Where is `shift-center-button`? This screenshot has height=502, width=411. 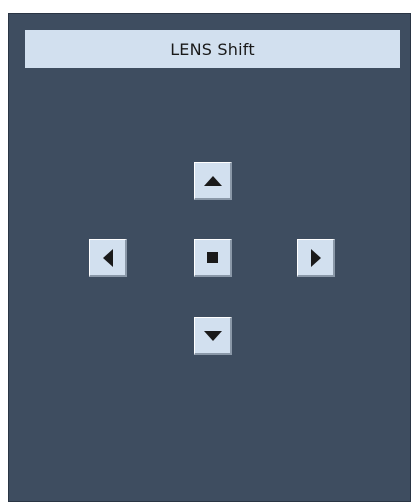
shift-center-button is located at coordinates (213, 258).